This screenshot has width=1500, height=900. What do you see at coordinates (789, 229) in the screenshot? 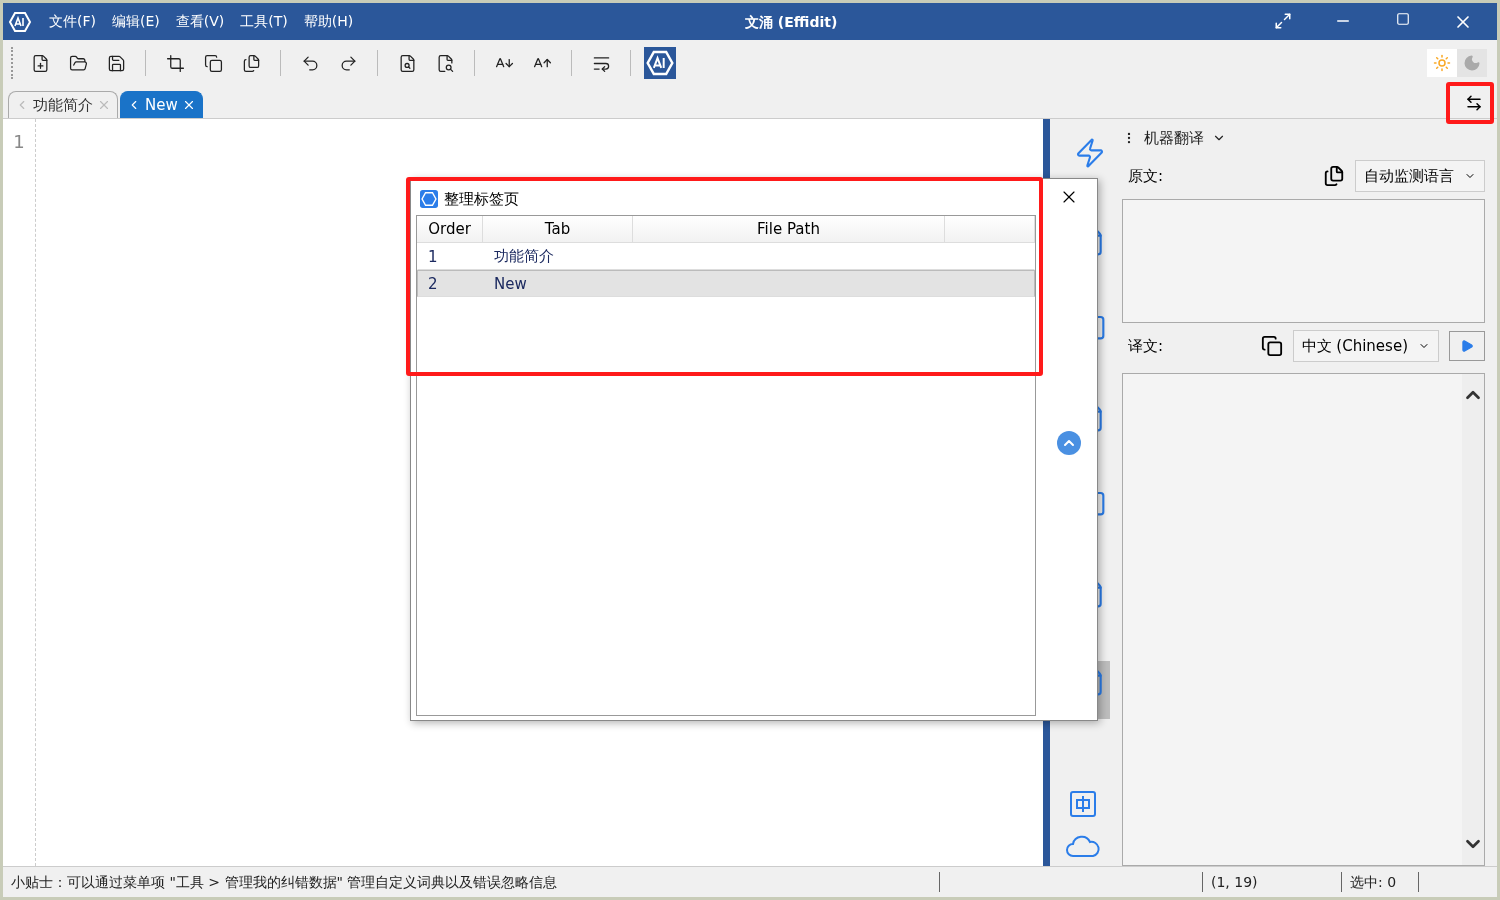
I see `column-header: File Path` at bounding box center [789, 229].